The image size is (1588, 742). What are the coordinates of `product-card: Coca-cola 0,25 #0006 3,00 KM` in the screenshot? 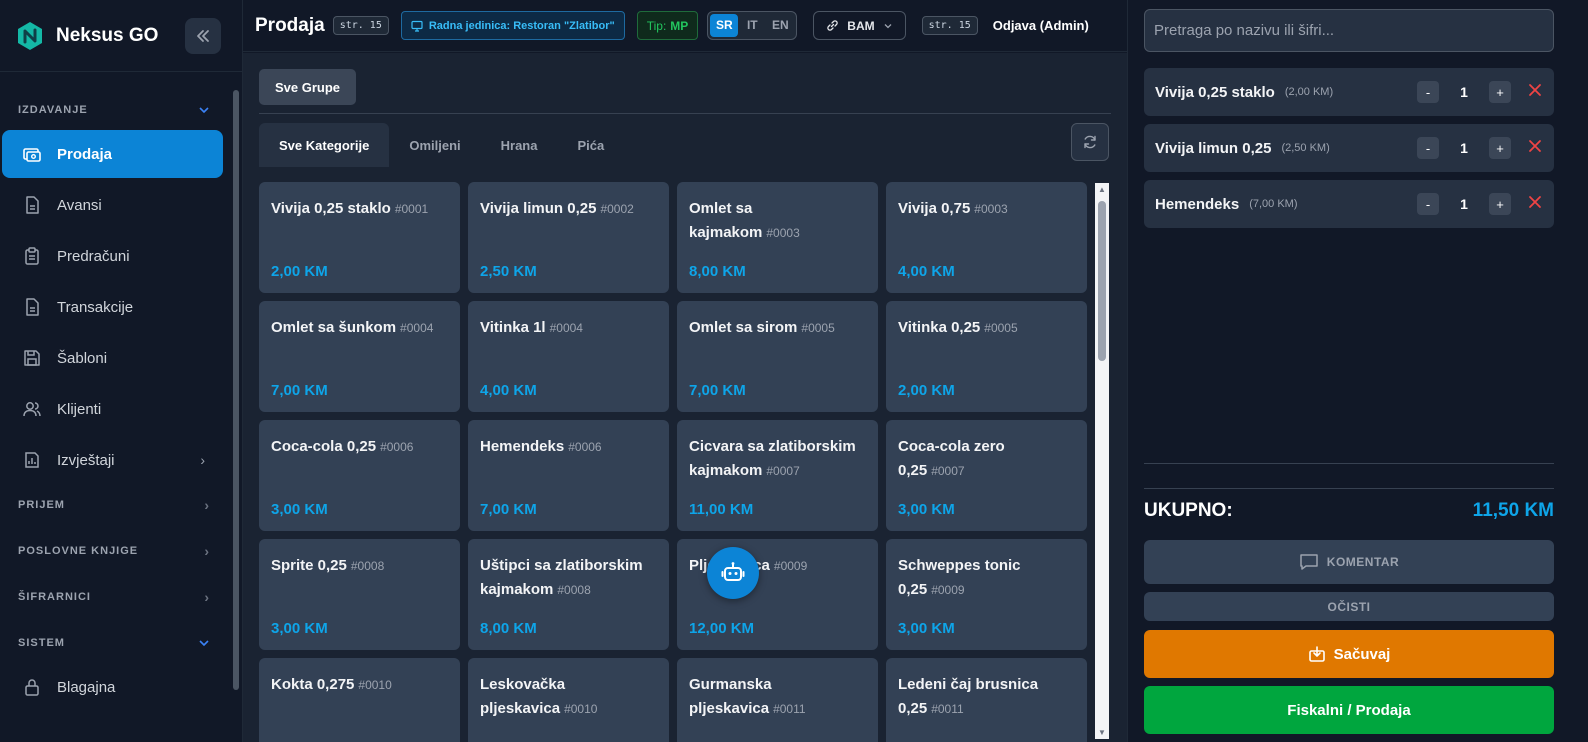 It's located at (359, 475).